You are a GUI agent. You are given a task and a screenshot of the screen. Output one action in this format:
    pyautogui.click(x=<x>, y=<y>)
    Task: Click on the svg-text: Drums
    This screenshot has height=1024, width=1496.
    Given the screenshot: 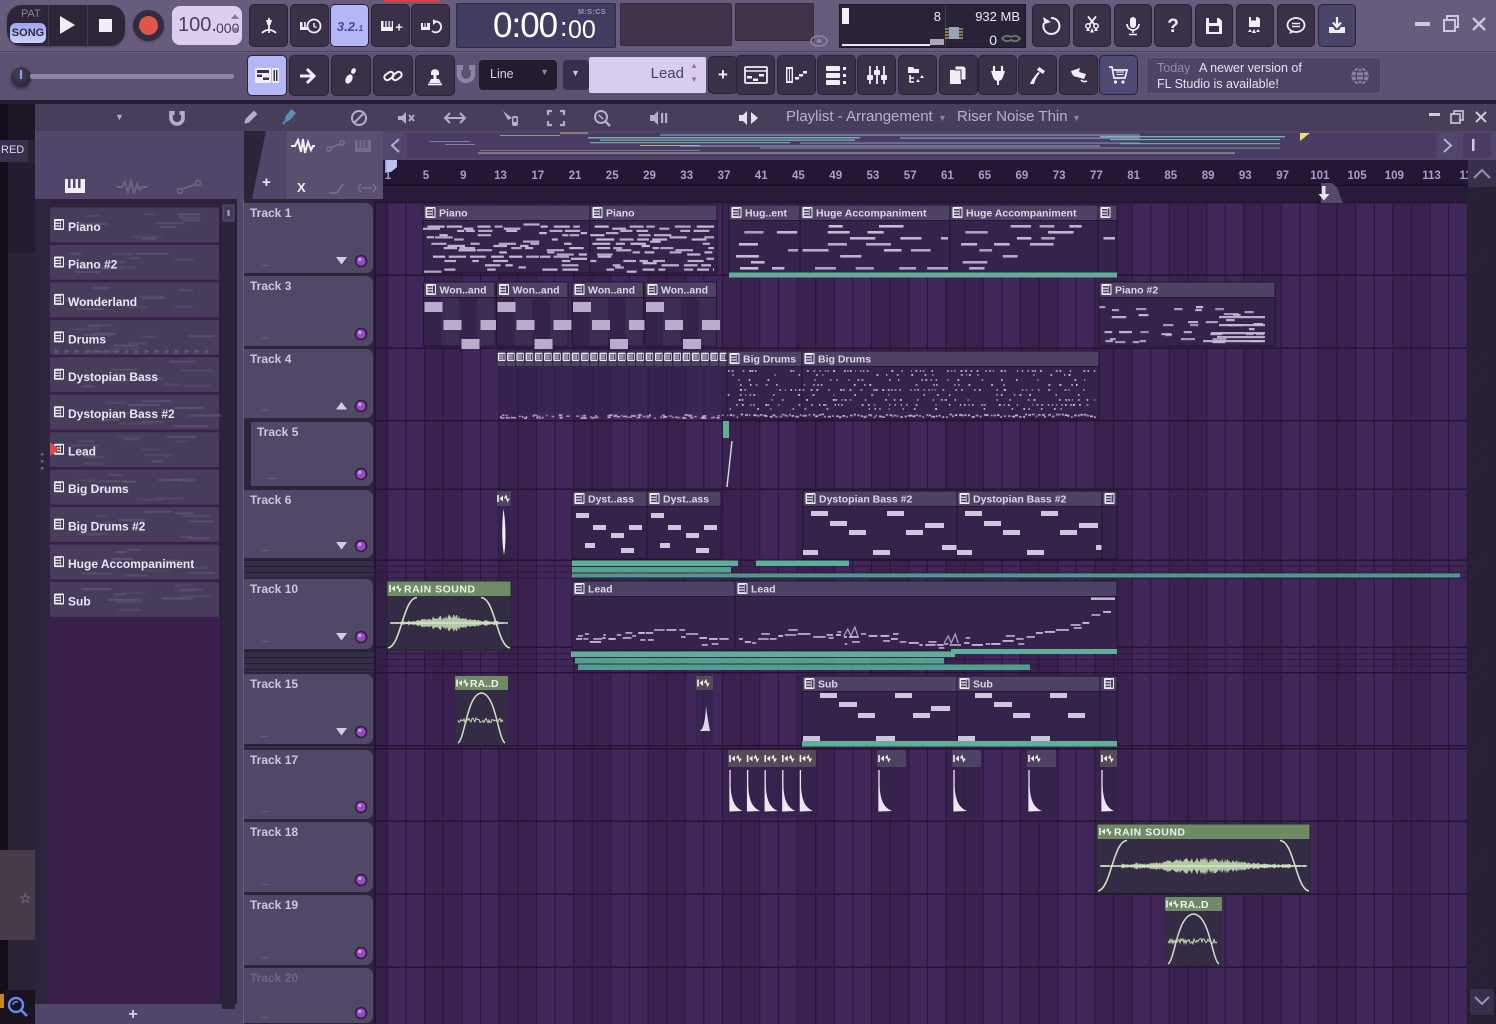 What is the action you would take?
    pyautogui.click(x=87, y=339)
    